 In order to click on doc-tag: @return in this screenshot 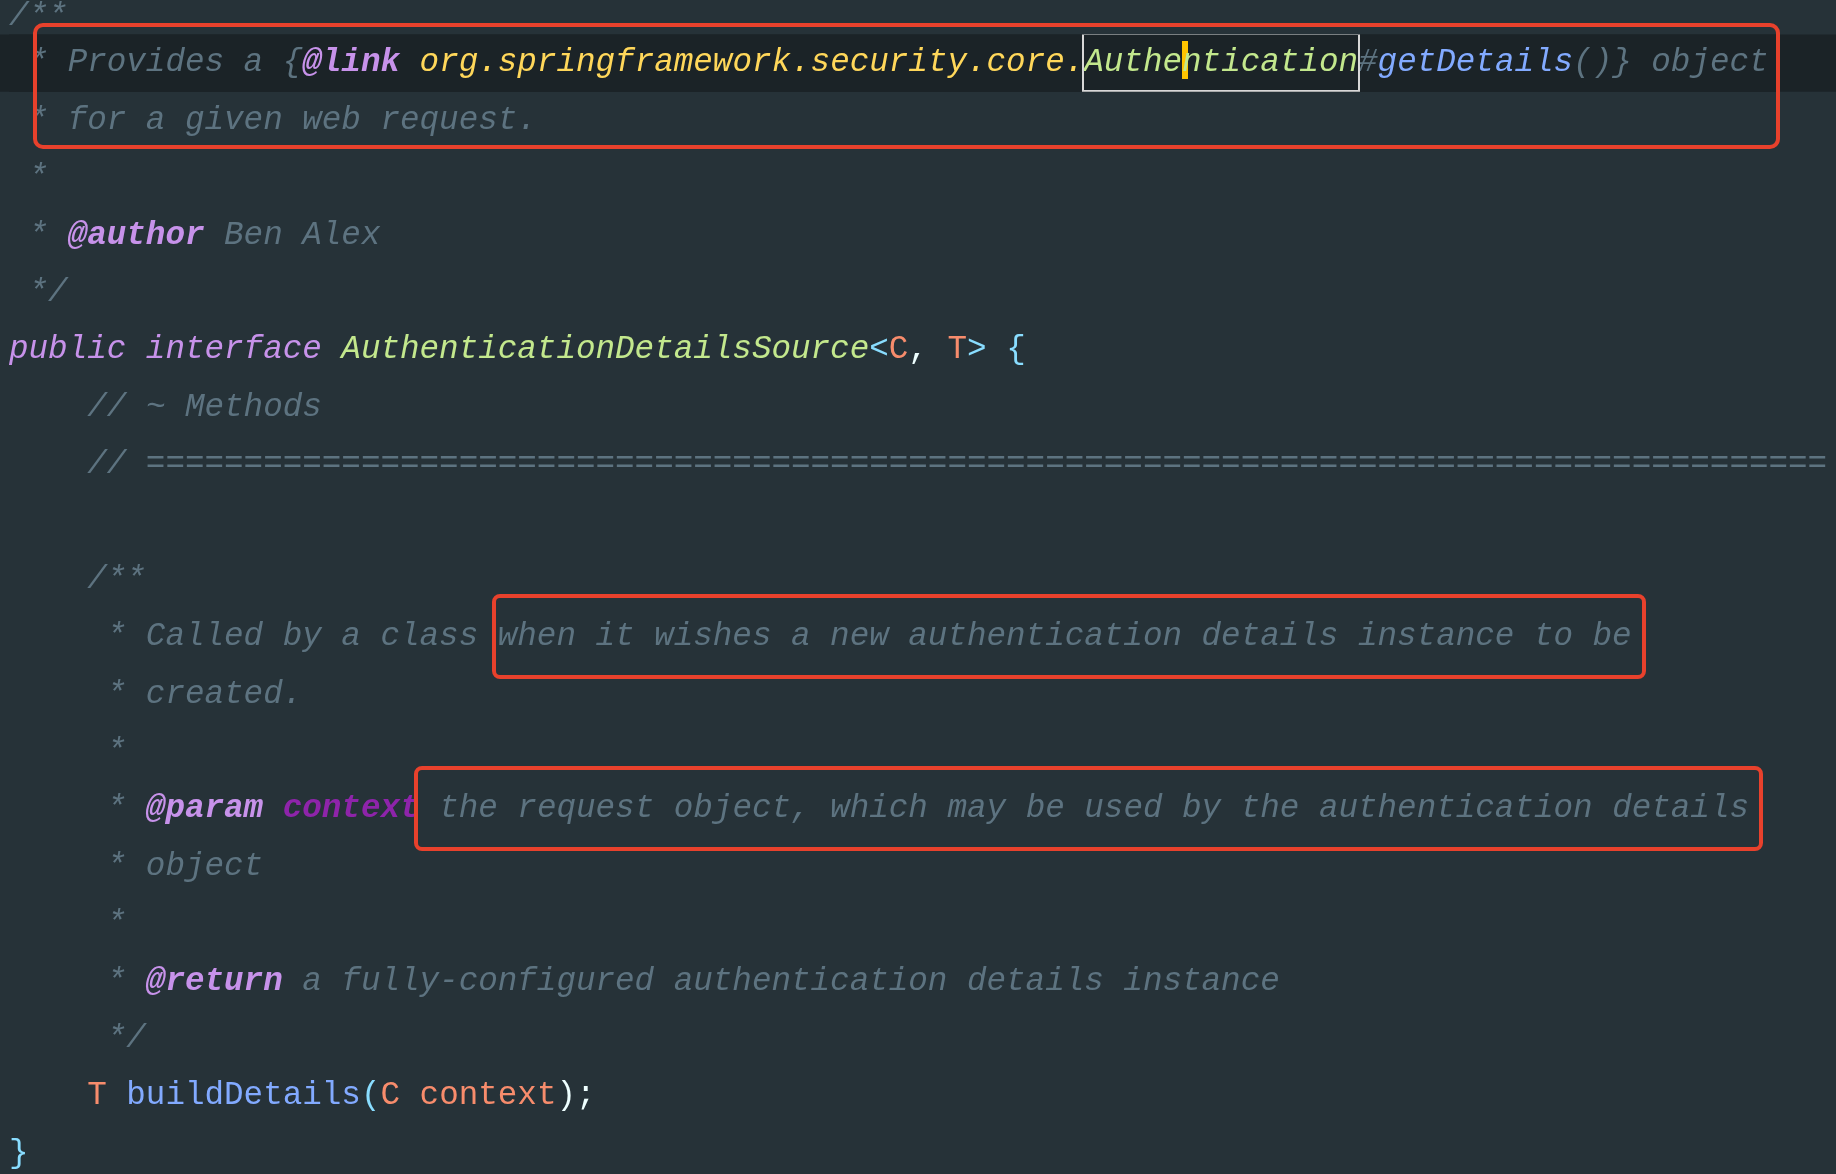, I will do `click(214, 981)`.